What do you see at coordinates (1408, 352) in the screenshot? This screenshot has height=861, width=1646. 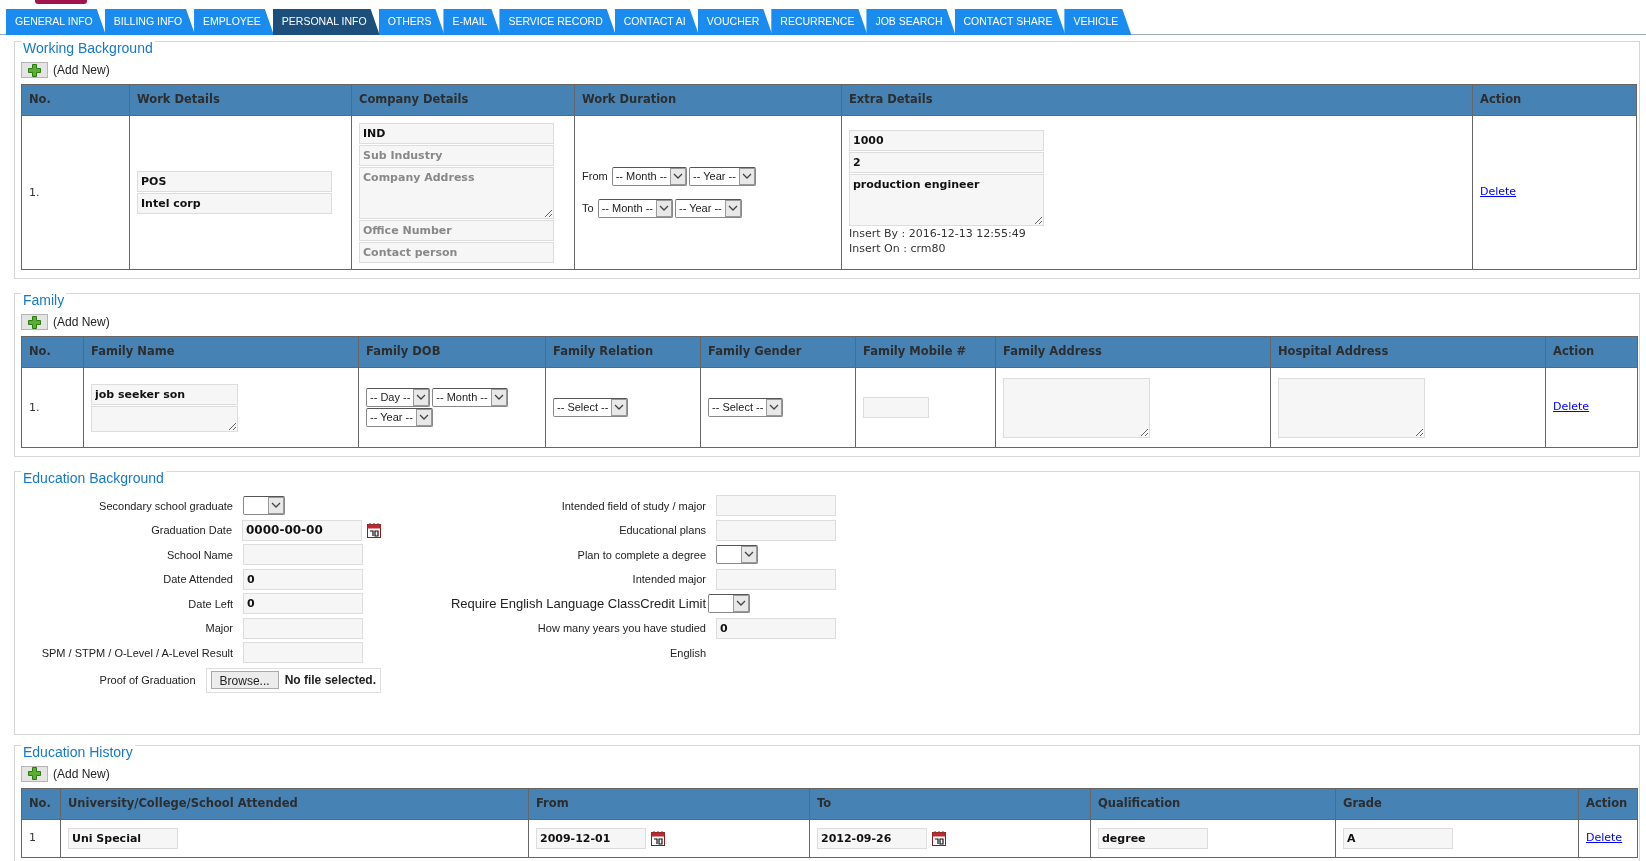 I see `column-header: Hospital Address` at bounding box center [1408, 352].